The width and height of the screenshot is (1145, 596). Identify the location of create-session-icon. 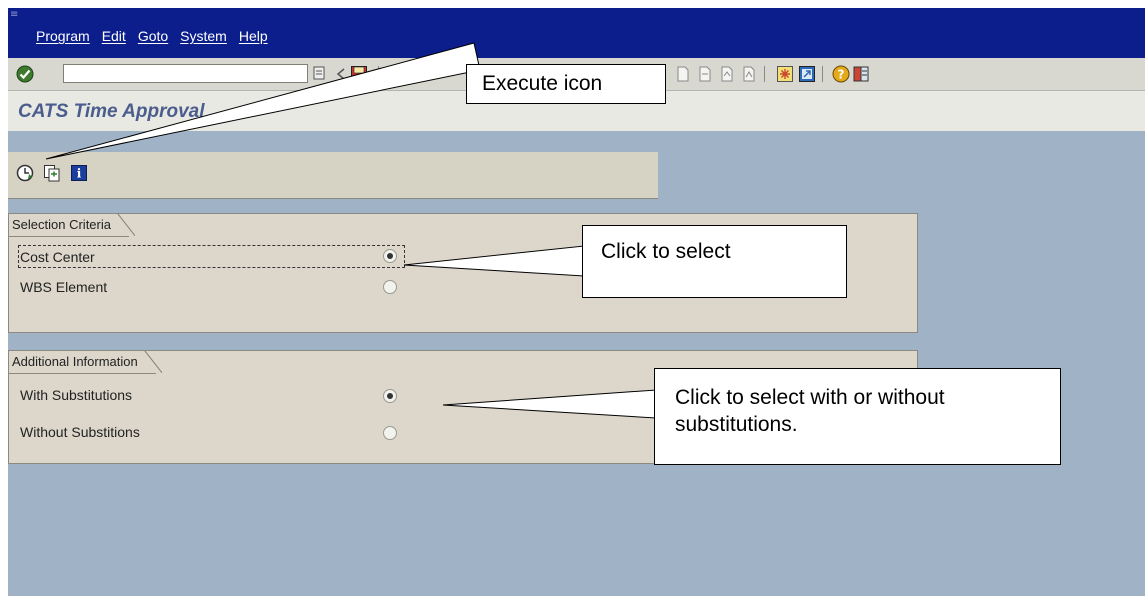
(785, 74).